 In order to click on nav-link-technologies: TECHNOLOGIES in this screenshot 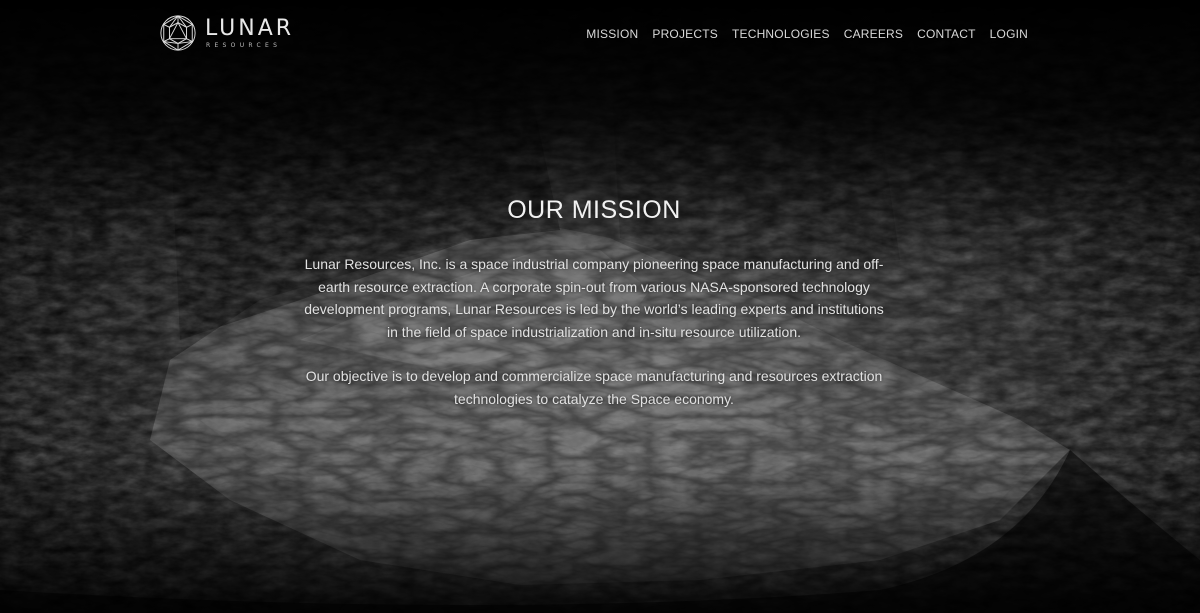, I will do `click(781, 34)`.